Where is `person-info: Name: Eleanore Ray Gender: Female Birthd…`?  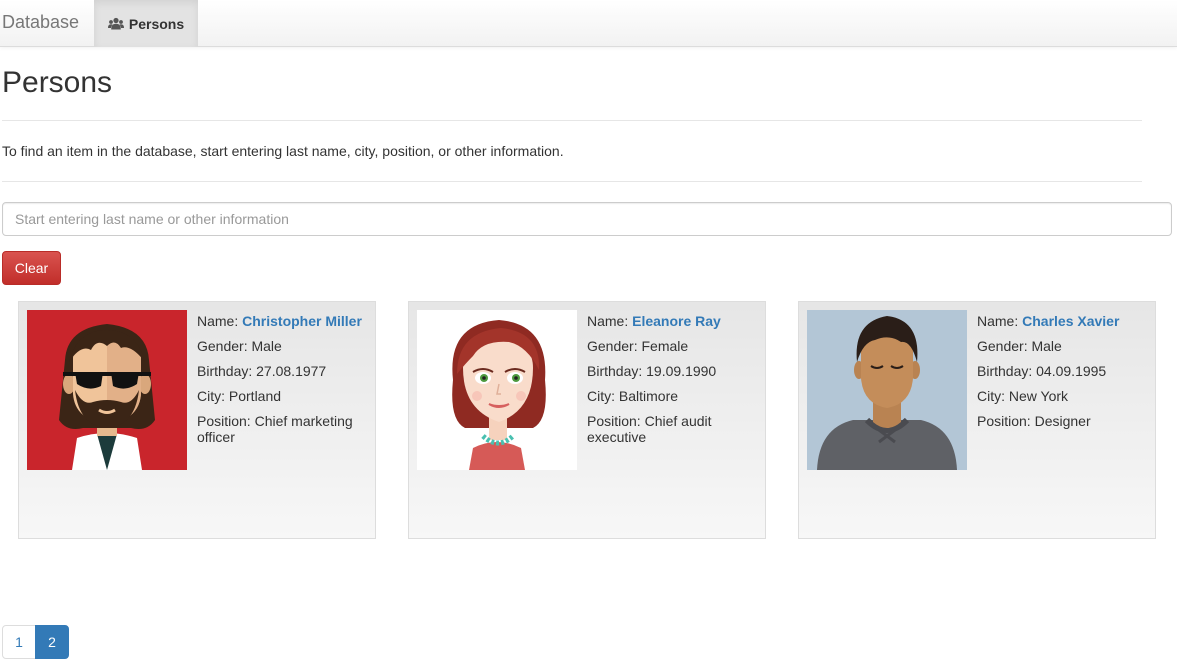
person-info: Name: Eleanore Ray Gender: Female Birthd… is located at coordinates (673, 383).